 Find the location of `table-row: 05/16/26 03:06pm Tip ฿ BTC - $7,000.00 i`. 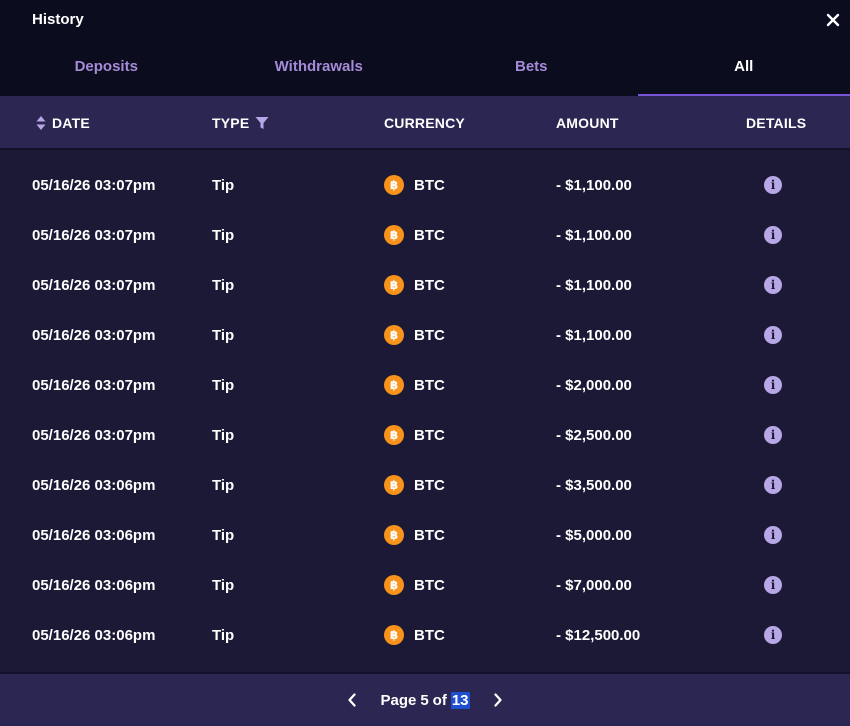

table-row: 05/16/26 03:06pm Tip ฿ BTC - $7,000.00 i is located at coordinates (425, 585).